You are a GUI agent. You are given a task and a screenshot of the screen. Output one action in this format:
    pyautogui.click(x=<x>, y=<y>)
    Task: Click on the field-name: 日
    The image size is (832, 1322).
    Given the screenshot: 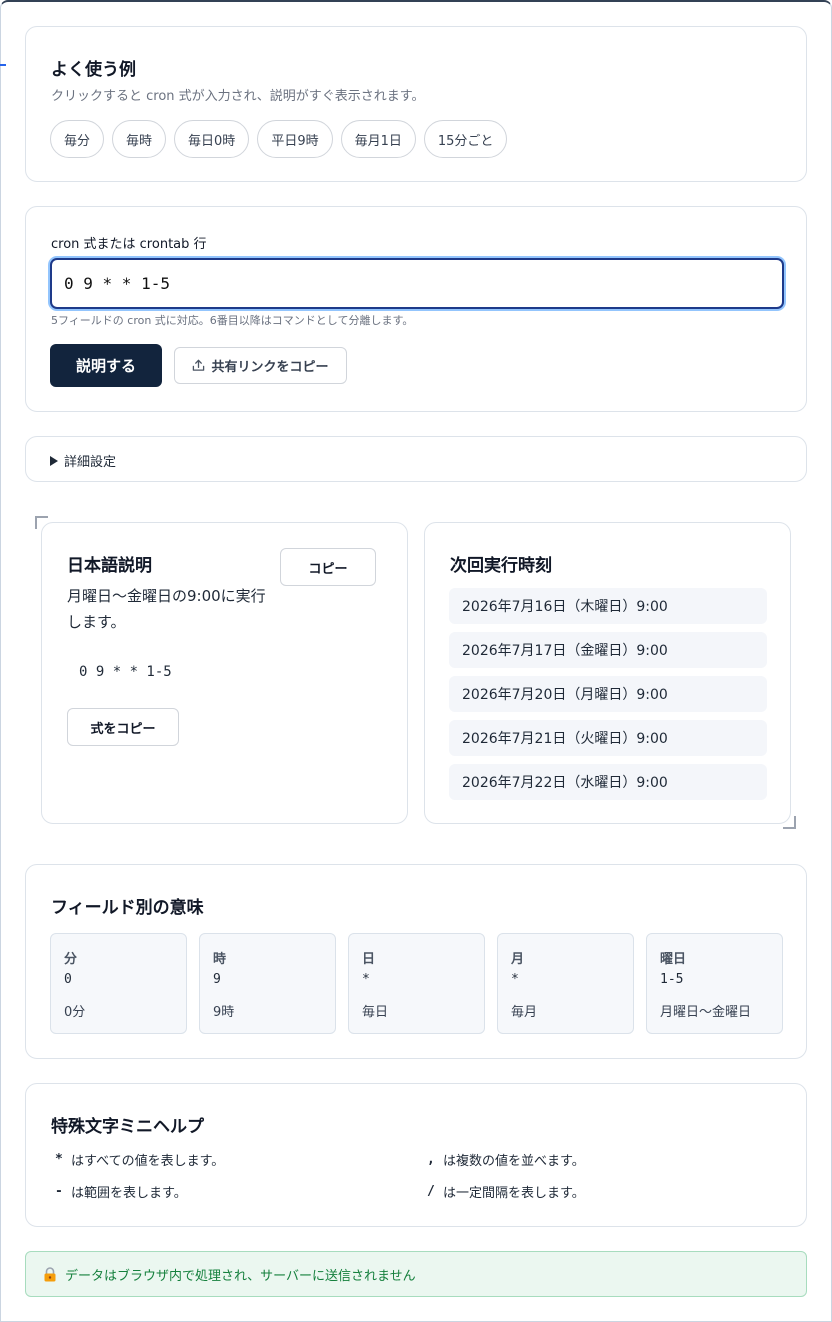 What is the action you would take?
    pyautogui.click(x=369, y=959)
    